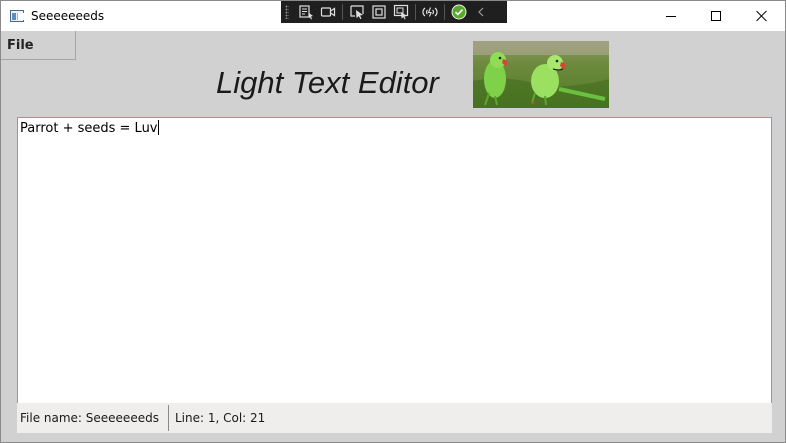 This screenshot has width=786, height=443. What do you see at coordinates (68, 16) in the screenshot?
I see `window-title: Seeeeeeeds` at bounding box center [68, 16].